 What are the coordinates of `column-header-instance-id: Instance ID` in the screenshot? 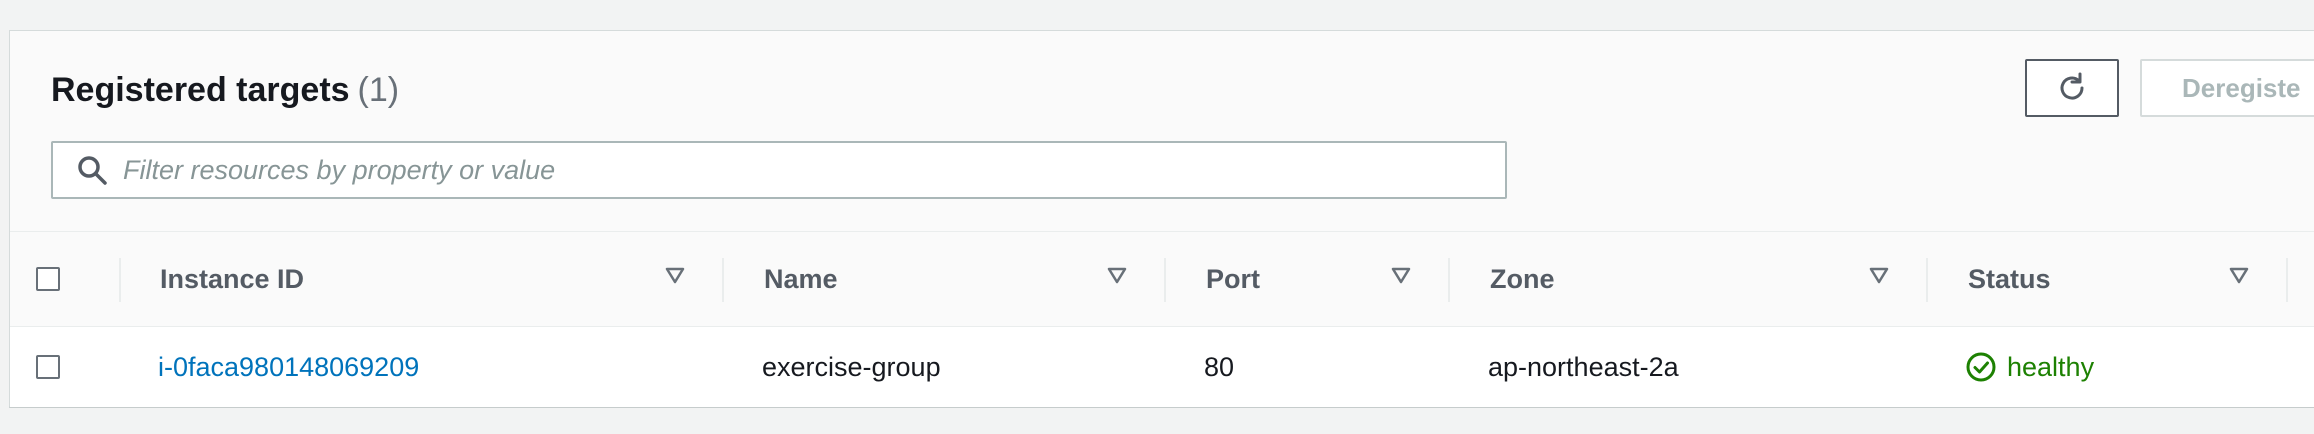 It's located at (232, 279).